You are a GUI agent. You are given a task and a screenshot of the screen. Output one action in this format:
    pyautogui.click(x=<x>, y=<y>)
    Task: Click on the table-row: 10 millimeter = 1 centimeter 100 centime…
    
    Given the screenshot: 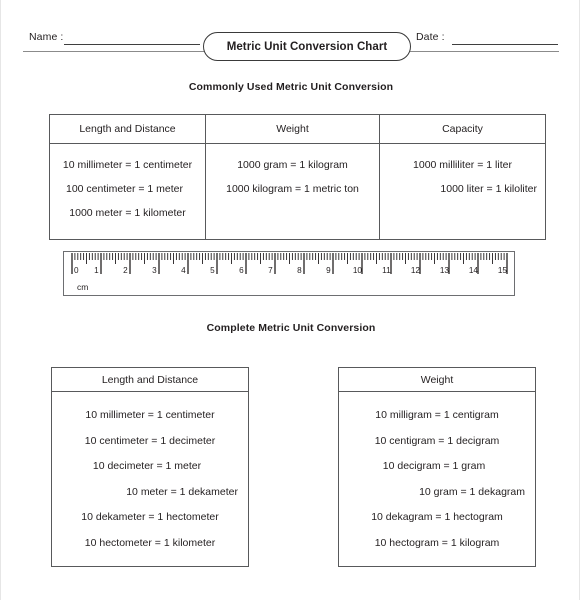 What is the action you would take?
    pyautogui.click(x=297, y=191)
    